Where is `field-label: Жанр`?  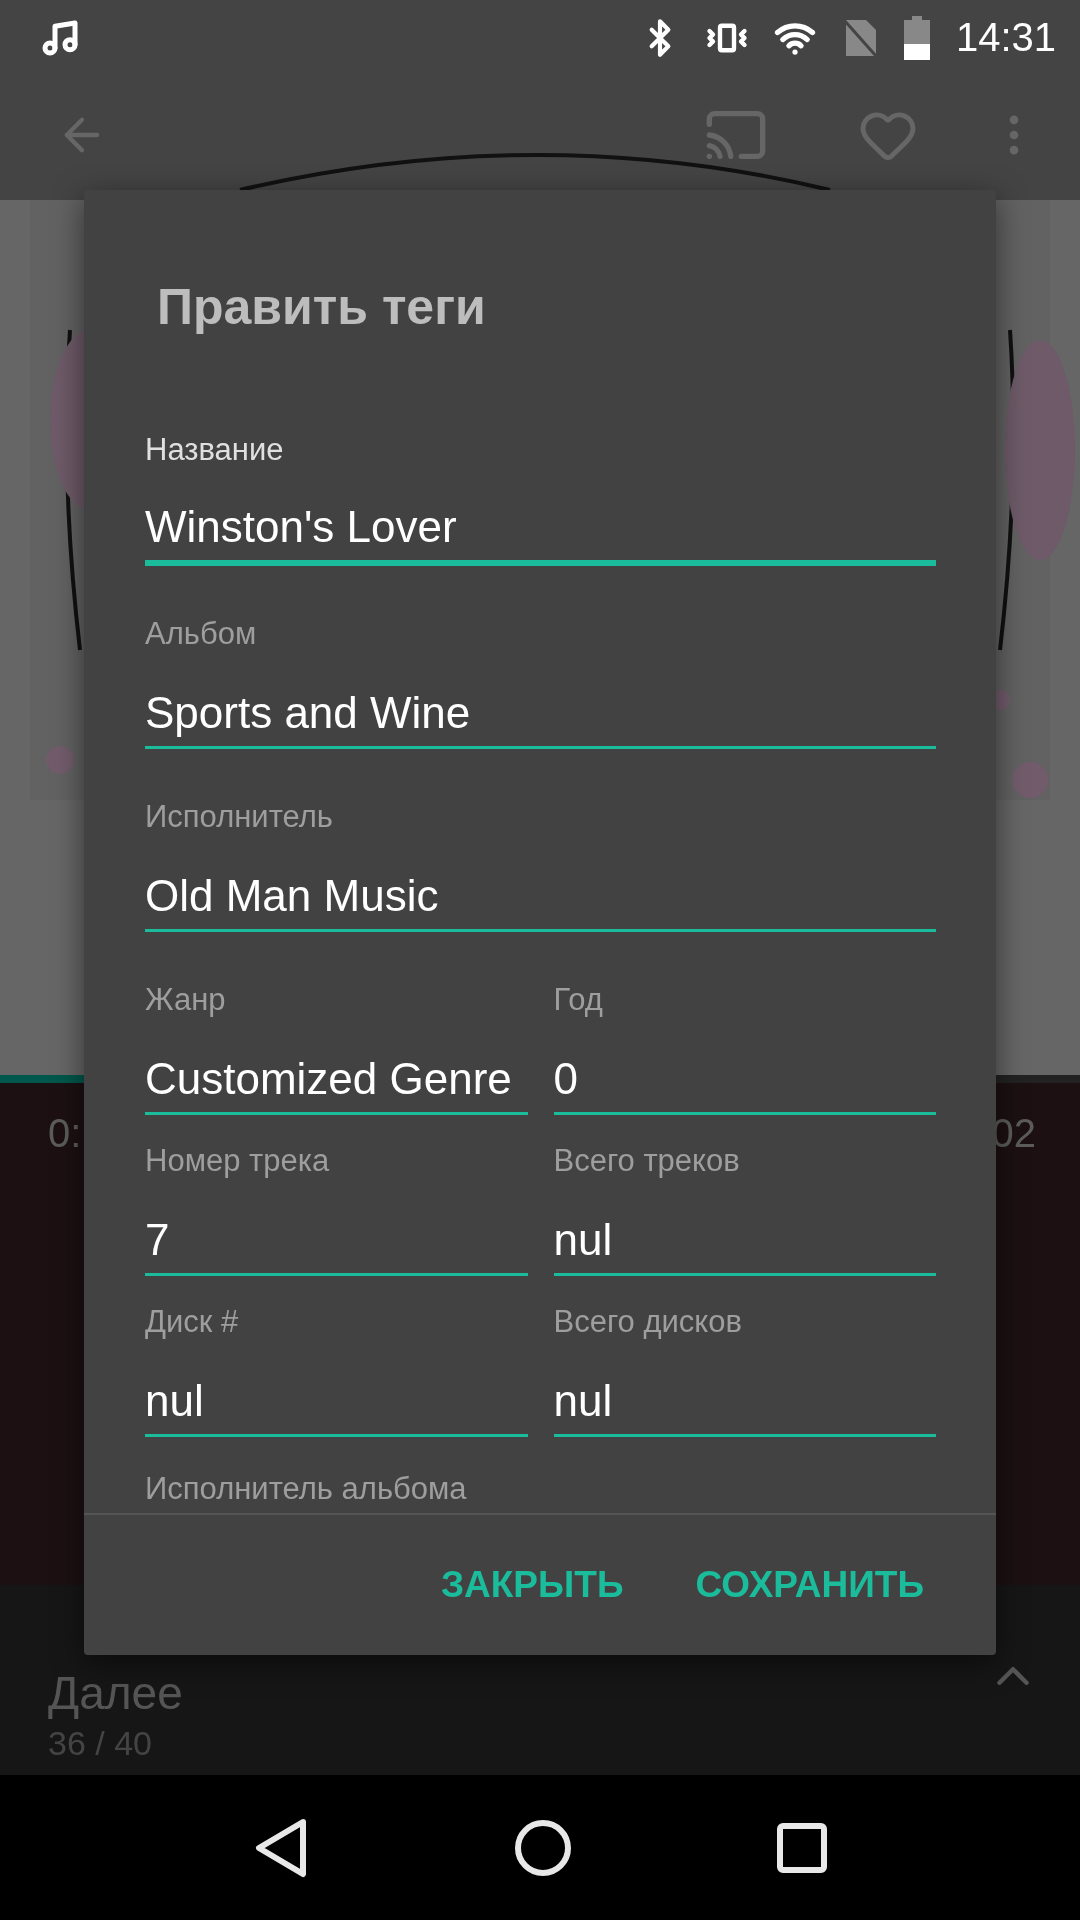
field-label: Жанр is located at coordinates (185, 1000).